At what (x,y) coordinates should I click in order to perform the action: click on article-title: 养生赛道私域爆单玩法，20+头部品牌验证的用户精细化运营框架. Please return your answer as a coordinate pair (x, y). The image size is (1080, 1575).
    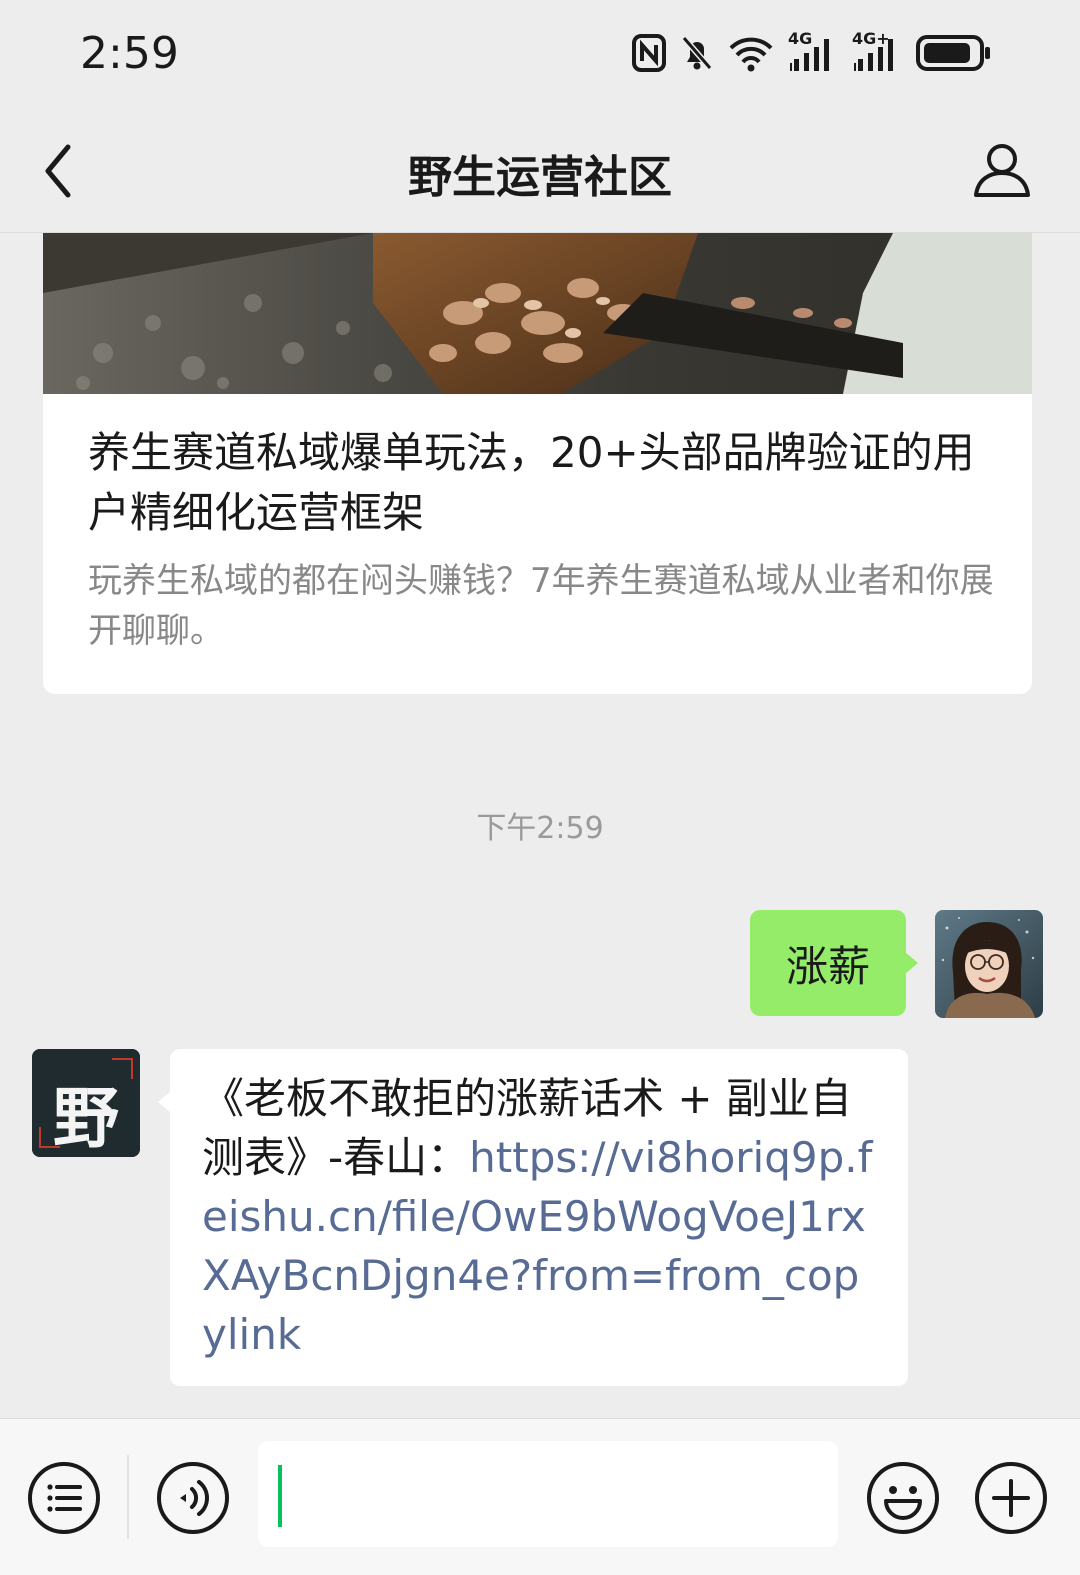
    Looking at the image, I should click on (531, 482).